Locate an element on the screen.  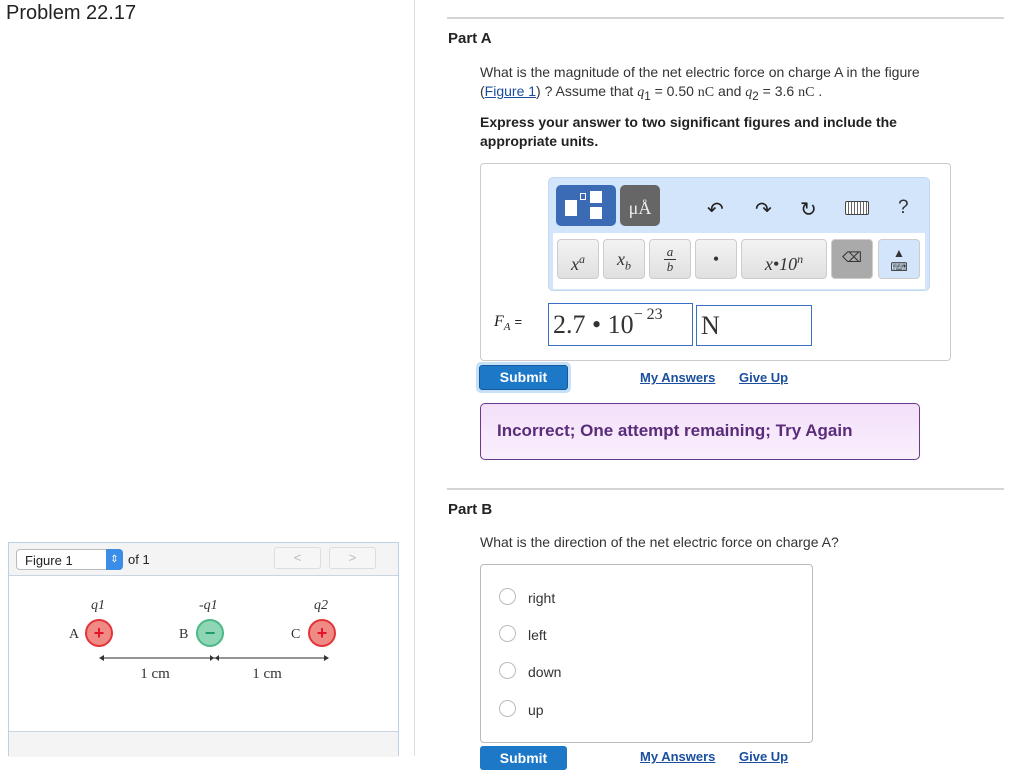
submit-label: Submit is located at coordinates (523, 377).